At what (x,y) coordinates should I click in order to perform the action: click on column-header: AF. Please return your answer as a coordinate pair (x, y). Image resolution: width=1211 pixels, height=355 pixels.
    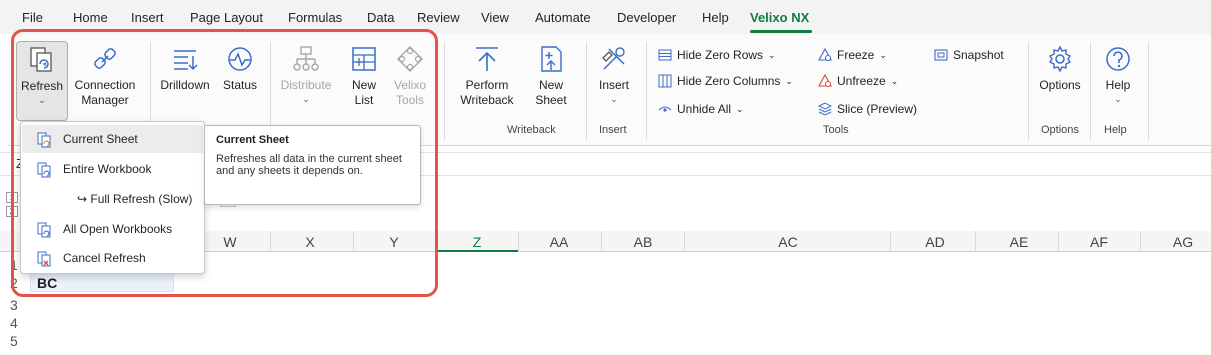
    Looking at the image, I should click on (1099, 242).